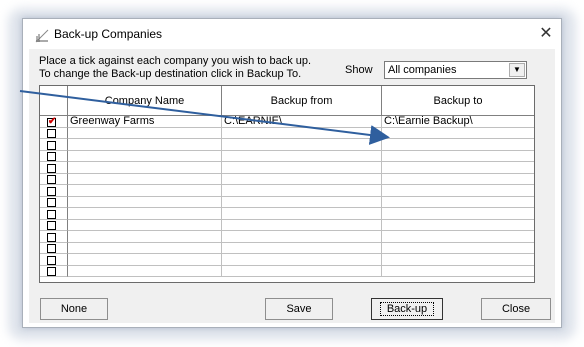 The height and width of the screenshot is (347, 584). I want to click on backup-to-cell: C:\Earnie Backup\, so click(458, 122).